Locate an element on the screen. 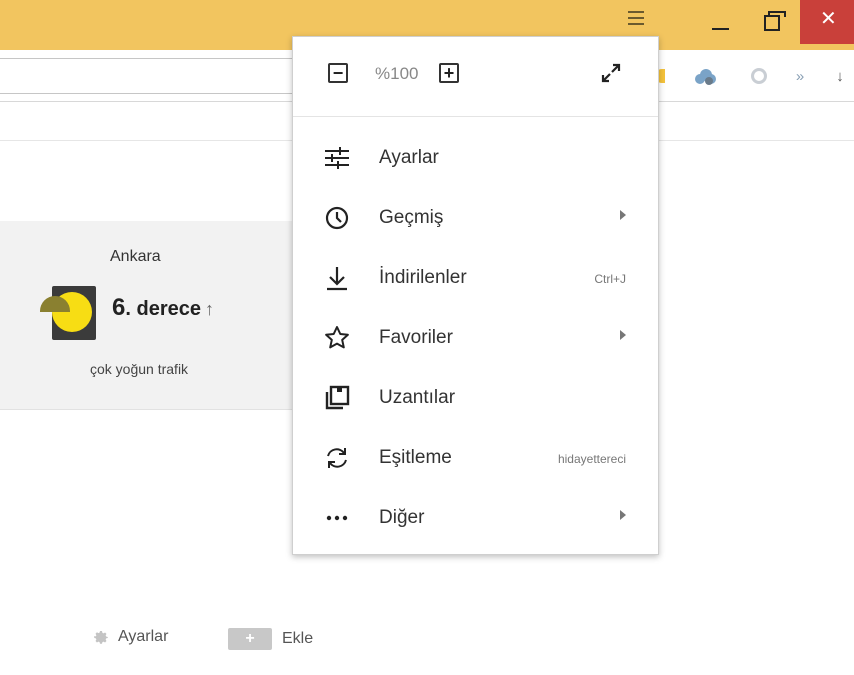 The height and width of the screenshot is (675, 854). maximize-icon is located at coordinates (775, 21).